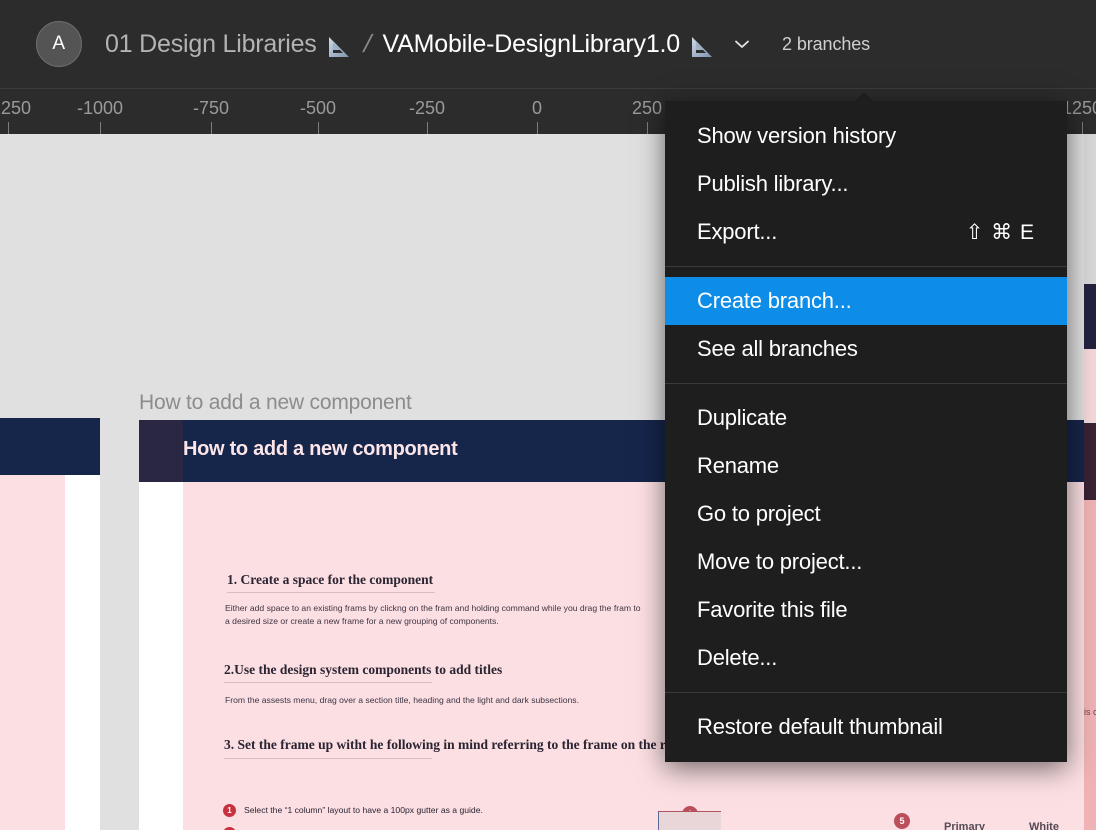 This screenshot has width=1096, height=830. Describe the element at coordinates (1000, 232) in the screenshot. I see `menu-item-shortcut: ⇧ ⌘ E` at that location.